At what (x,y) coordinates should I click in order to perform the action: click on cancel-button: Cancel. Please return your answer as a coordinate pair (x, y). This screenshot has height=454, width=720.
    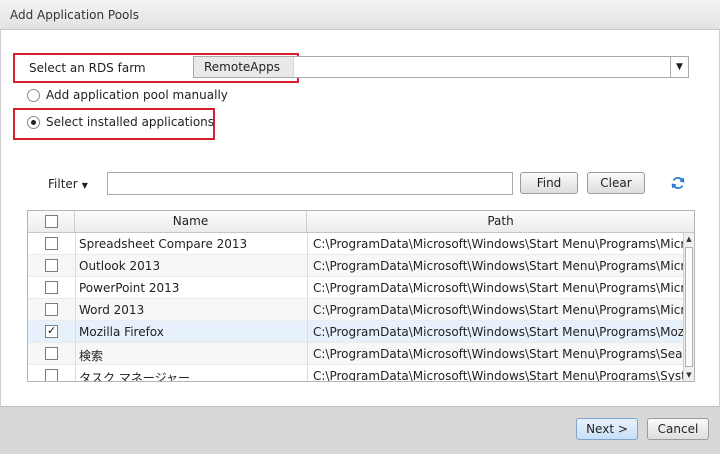
    Looking at the image, I should click on (678, 429).